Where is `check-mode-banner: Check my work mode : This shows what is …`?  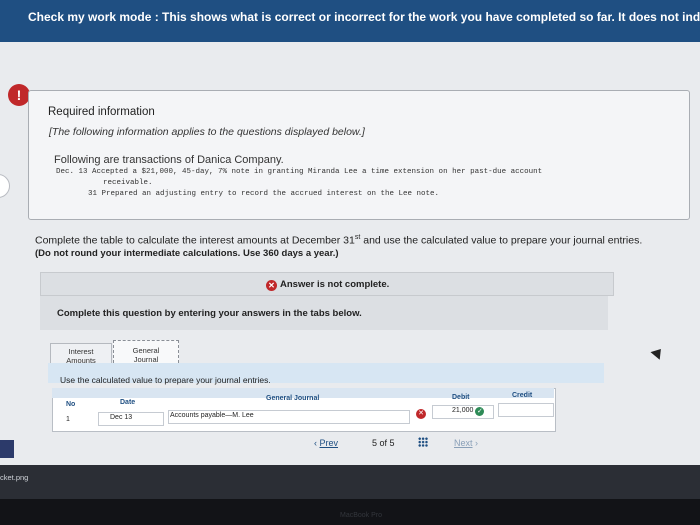 check-mode-banner: Check my work mode : This shows what is … is located at coordinates (350, 21).